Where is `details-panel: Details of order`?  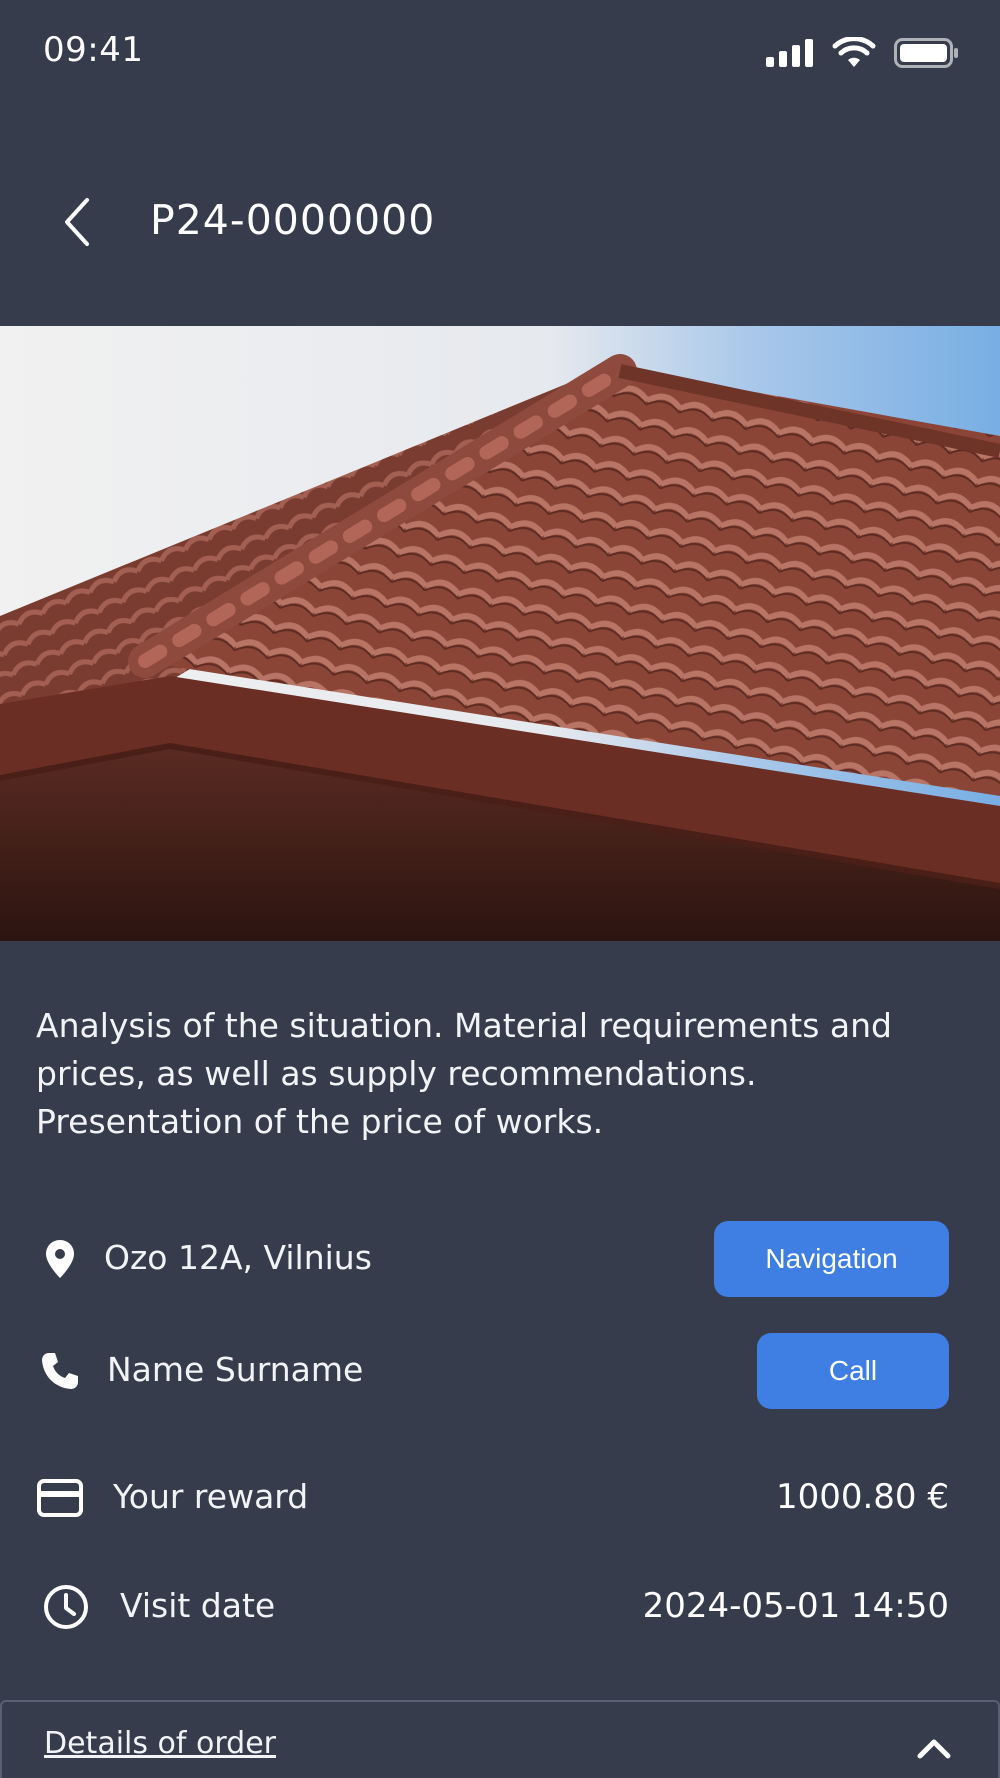 details-panel: Details of order is located at coordinates (500, 1739).